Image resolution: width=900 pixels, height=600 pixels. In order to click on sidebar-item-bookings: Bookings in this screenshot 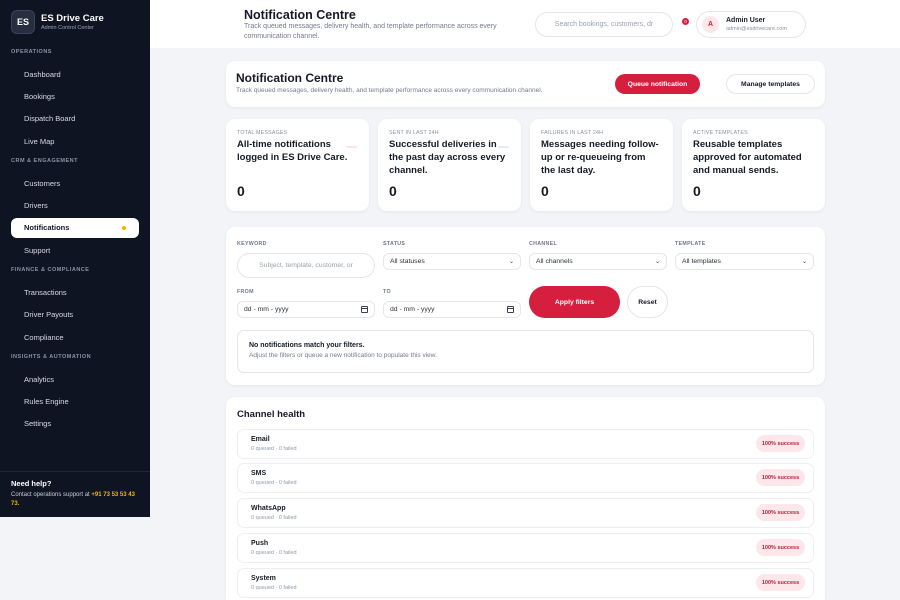, I will do `click(75, 96)`.